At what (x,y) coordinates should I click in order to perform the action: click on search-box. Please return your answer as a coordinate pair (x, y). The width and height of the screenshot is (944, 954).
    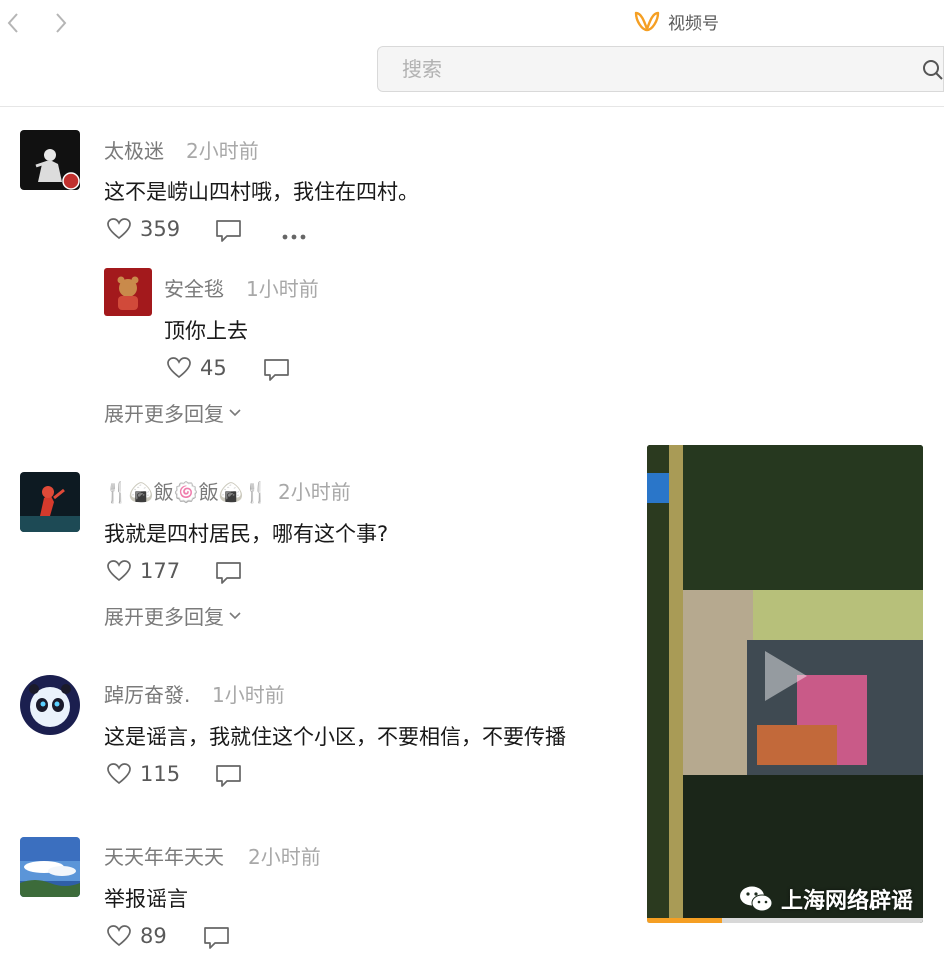
    Looking at the image, I should click on (637, 69).